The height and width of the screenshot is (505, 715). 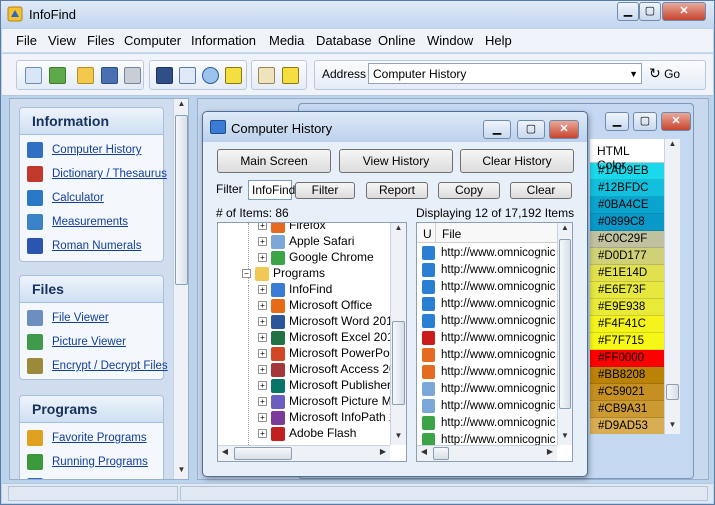 I want to click on copy-button: Copy, so click(x=469, y=190).